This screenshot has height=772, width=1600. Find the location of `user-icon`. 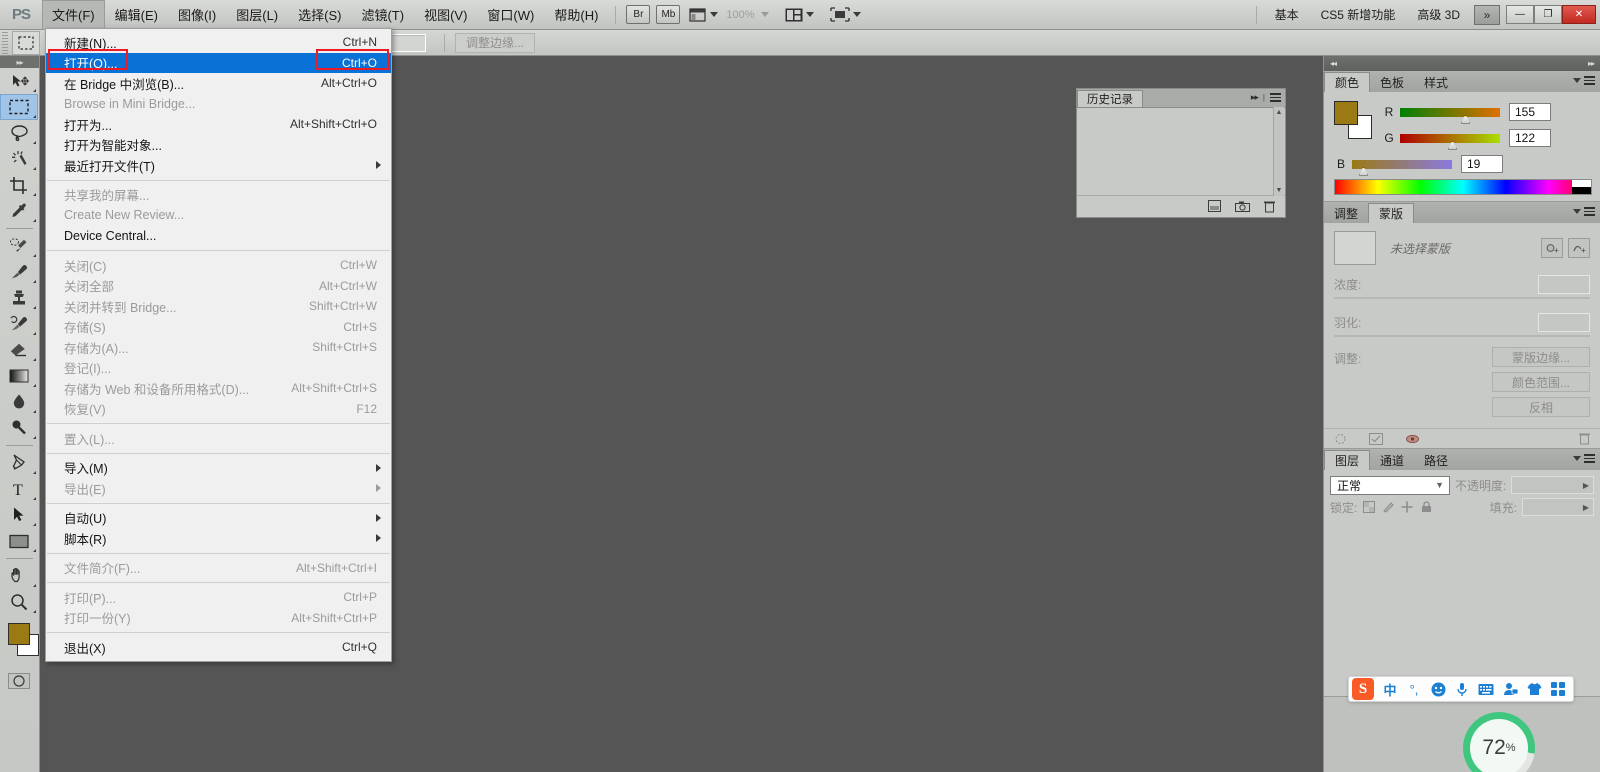

user-icon is located at coordinates (1510, 689).